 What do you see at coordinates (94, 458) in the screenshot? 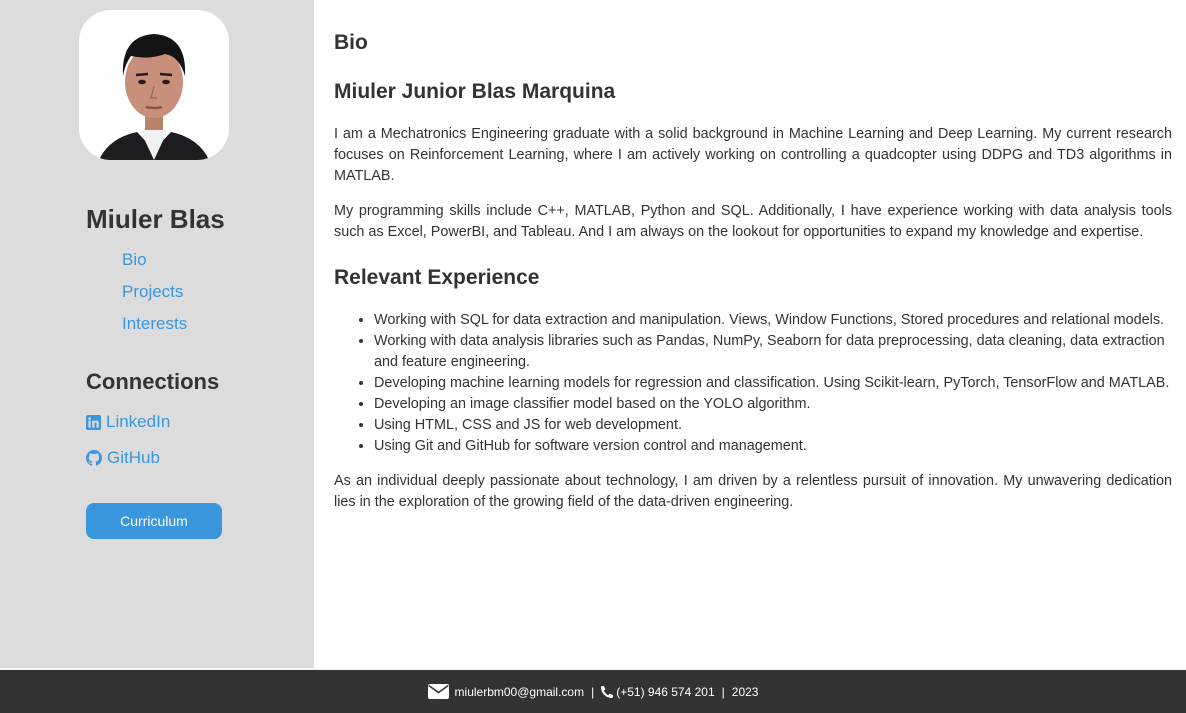
I see `github-icon` at bounding box center [94, 458].